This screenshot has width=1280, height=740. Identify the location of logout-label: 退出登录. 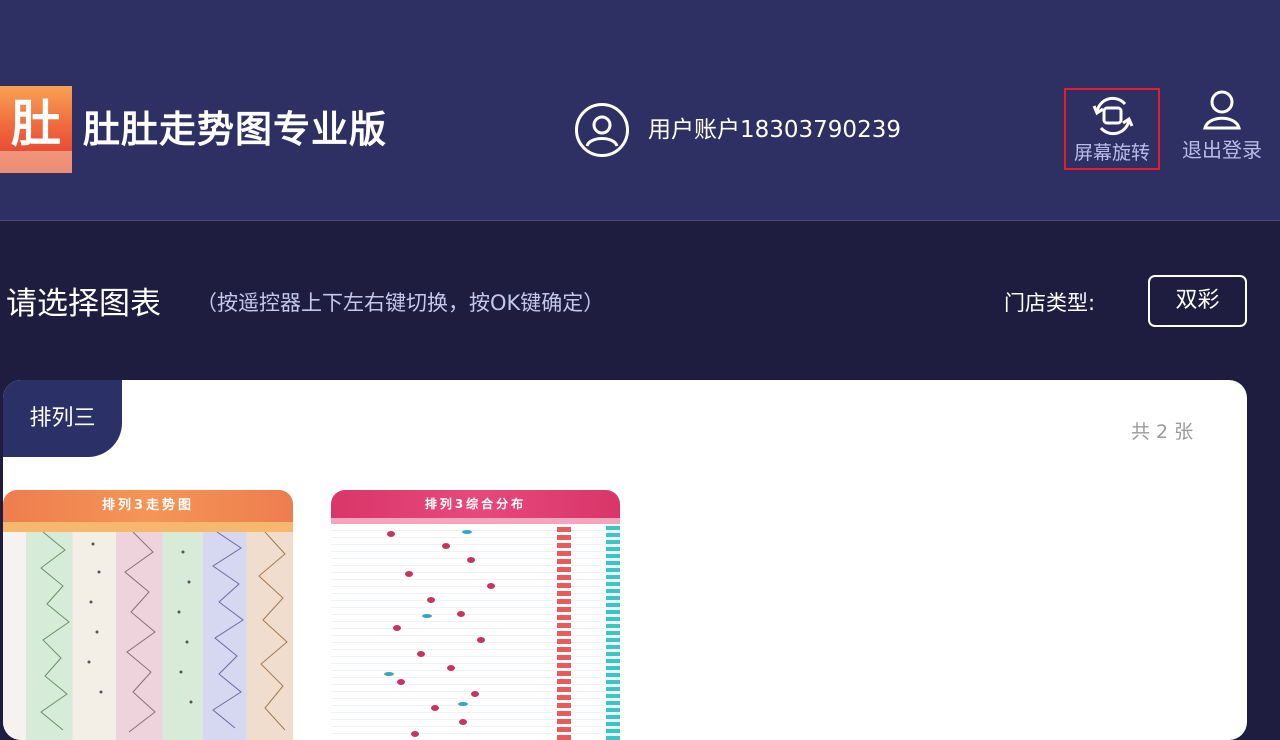
(1222, 150).